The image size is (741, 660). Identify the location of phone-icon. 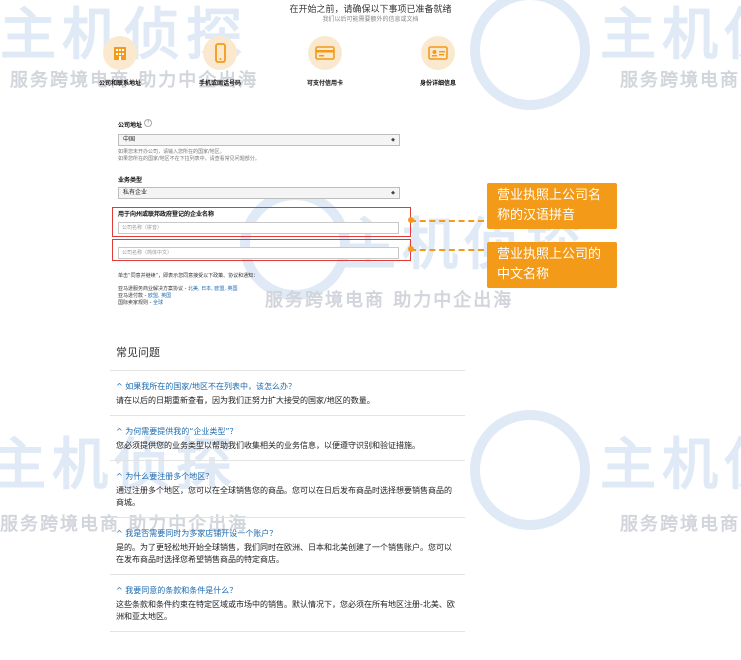
(220, 53).